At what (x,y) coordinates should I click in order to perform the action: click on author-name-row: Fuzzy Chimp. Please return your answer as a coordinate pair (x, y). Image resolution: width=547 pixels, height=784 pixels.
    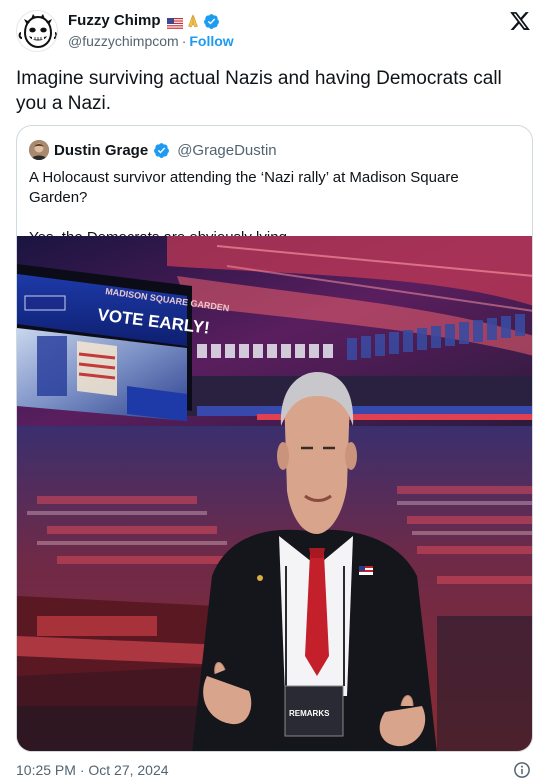
    Looking at the image, I should click on (144, 21).